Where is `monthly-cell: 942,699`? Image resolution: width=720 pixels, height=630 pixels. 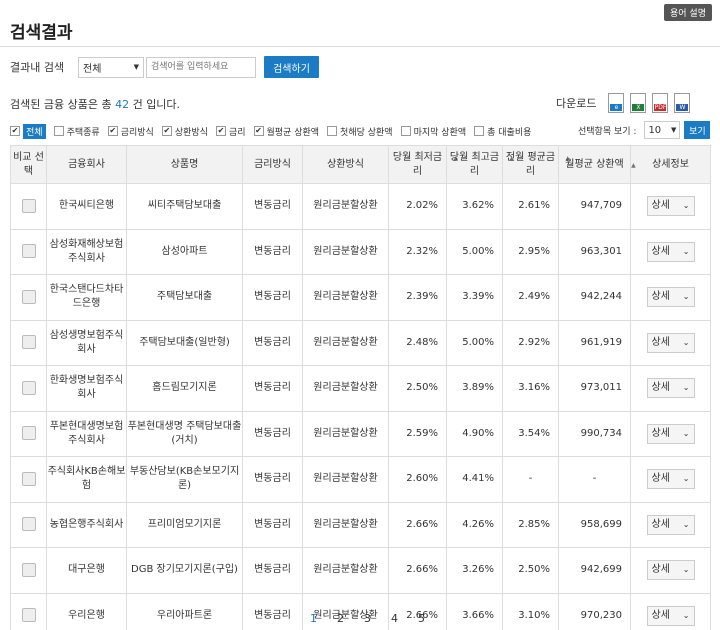
monthly-cell: 942,699 is located at coordinates (594, 570).